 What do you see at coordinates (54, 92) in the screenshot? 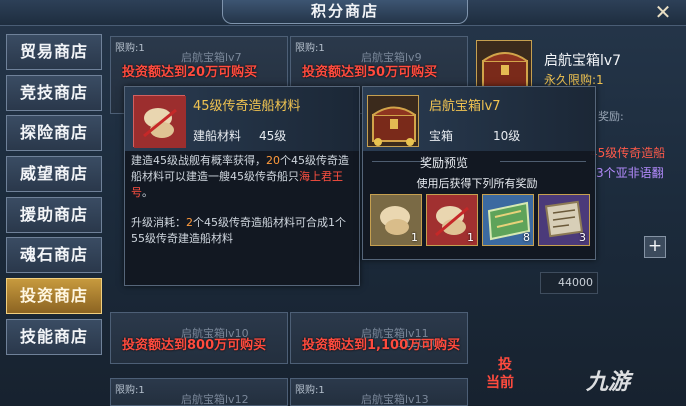
I see `sidebar-item-arena: 竞技商店` at bounding box center [54, 92].